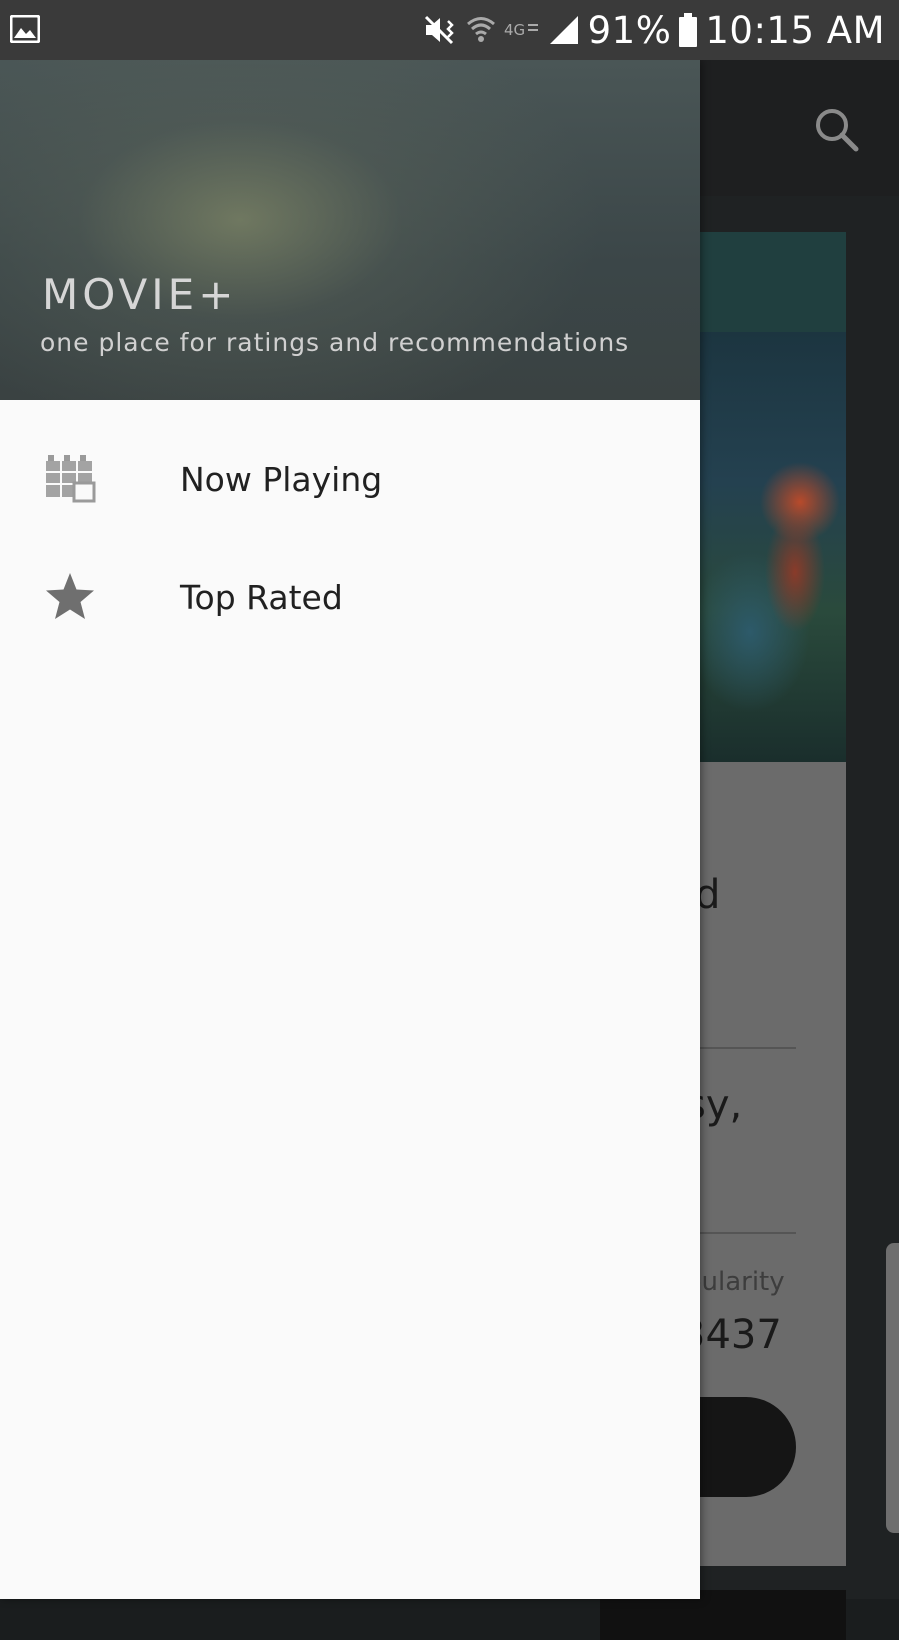 This screenshot has width=899, height=1640. What do you see at coordinates (140, 294) in the screenshot?
I see `app-name: MOVIE+` at bounding box center [140, 294].